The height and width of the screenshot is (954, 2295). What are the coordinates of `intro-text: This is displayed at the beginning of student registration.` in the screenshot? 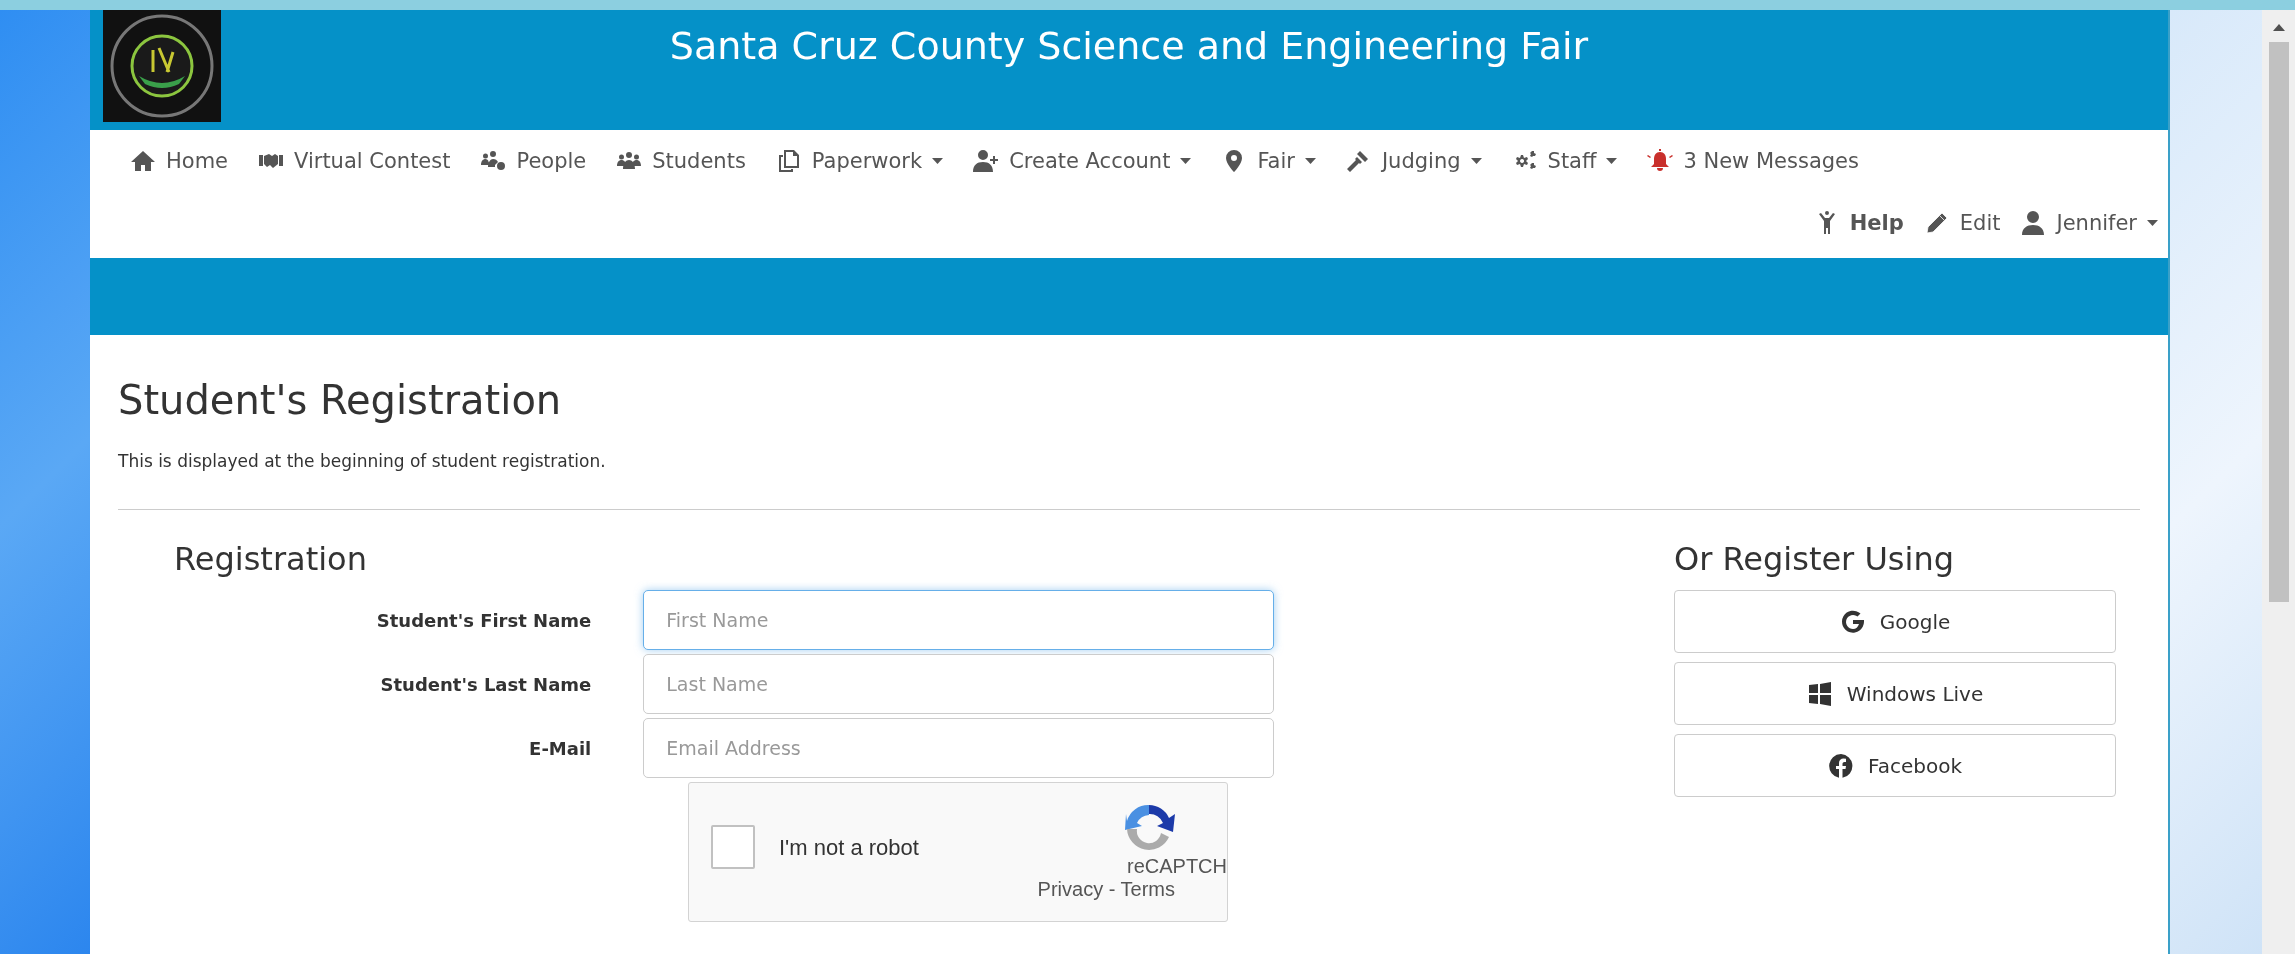 It's located at (362, 461).